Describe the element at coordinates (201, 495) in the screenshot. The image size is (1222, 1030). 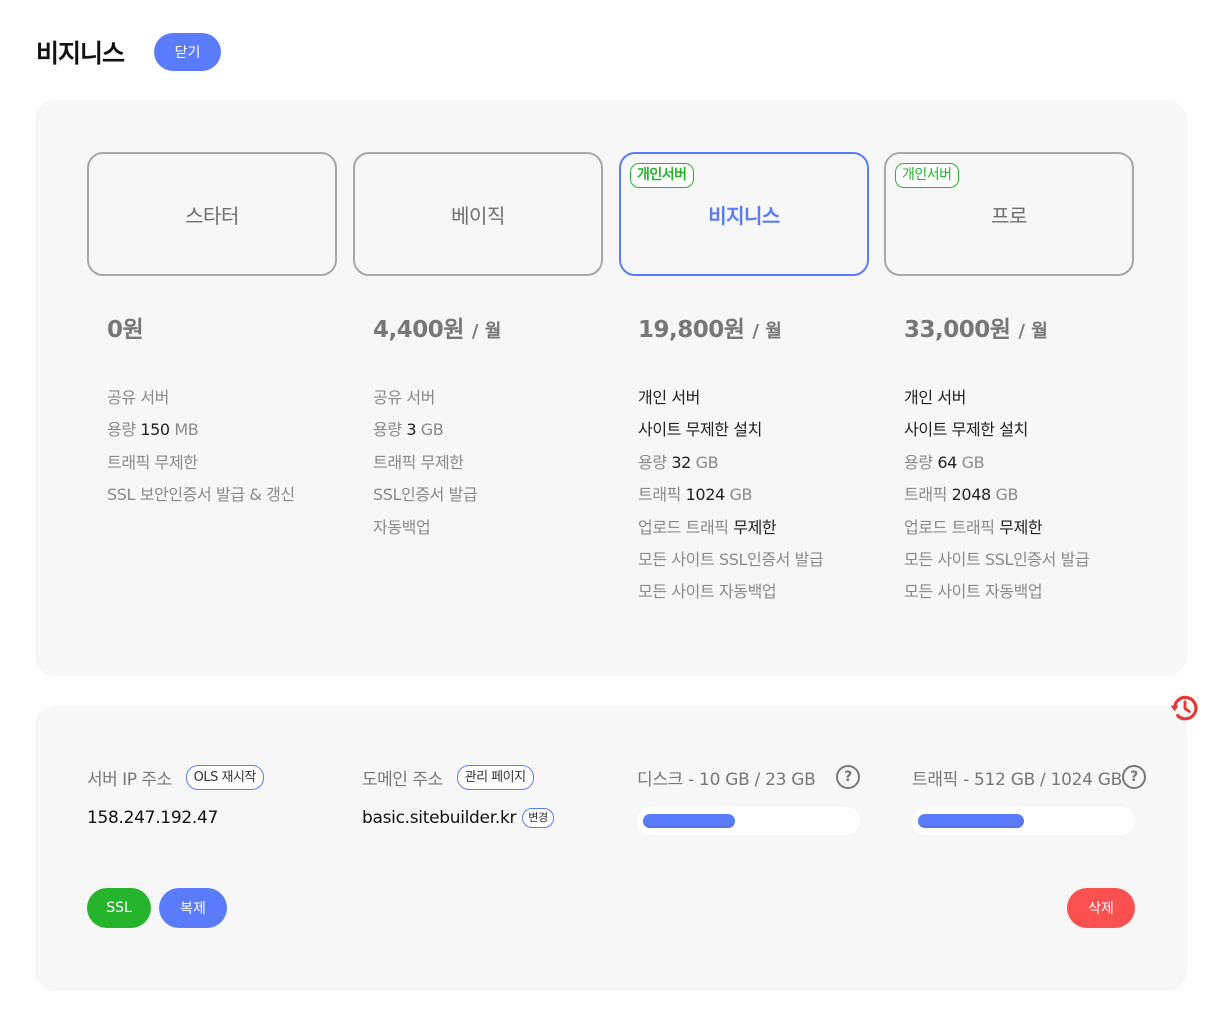
I see `feature-text: SSL 보안인증서 발급 & 갱신` at that location.